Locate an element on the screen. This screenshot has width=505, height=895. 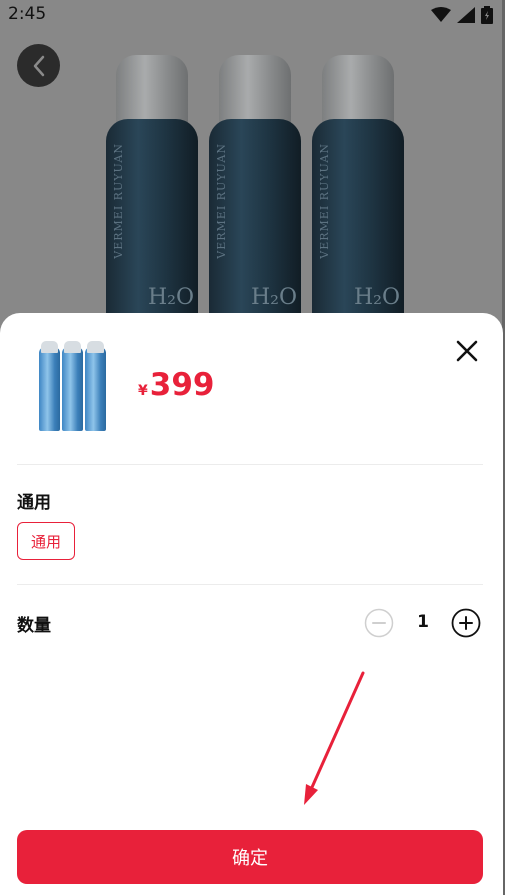
close-icon is located at coordinates (467, 351).